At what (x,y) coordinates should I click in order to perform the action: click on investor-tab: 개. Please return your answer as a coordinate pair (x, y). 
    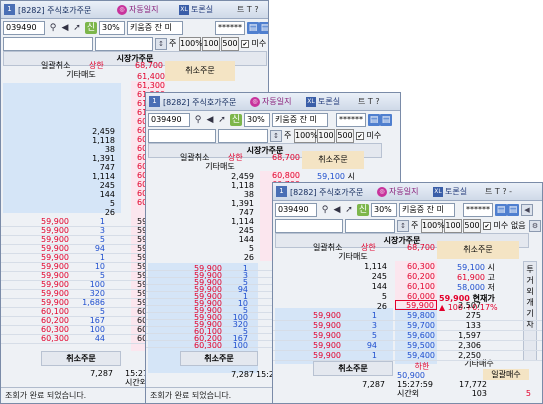
    Looking at the image, I should click on (530, 302).